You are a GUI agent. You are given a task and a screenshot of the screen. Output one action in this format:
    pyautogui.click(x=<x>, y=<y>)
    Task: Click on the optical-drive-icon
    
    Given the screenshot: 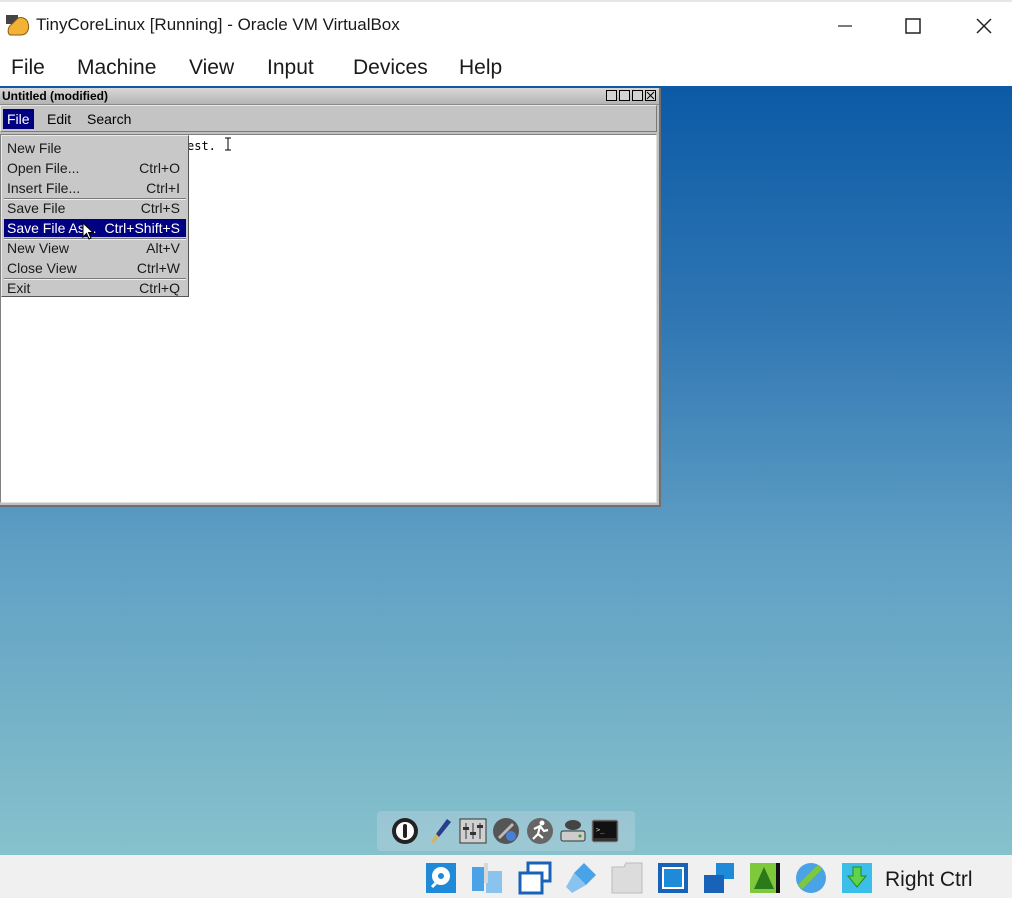 What is the action you would take?
    pyautogui.click(x=487, y=878)
    